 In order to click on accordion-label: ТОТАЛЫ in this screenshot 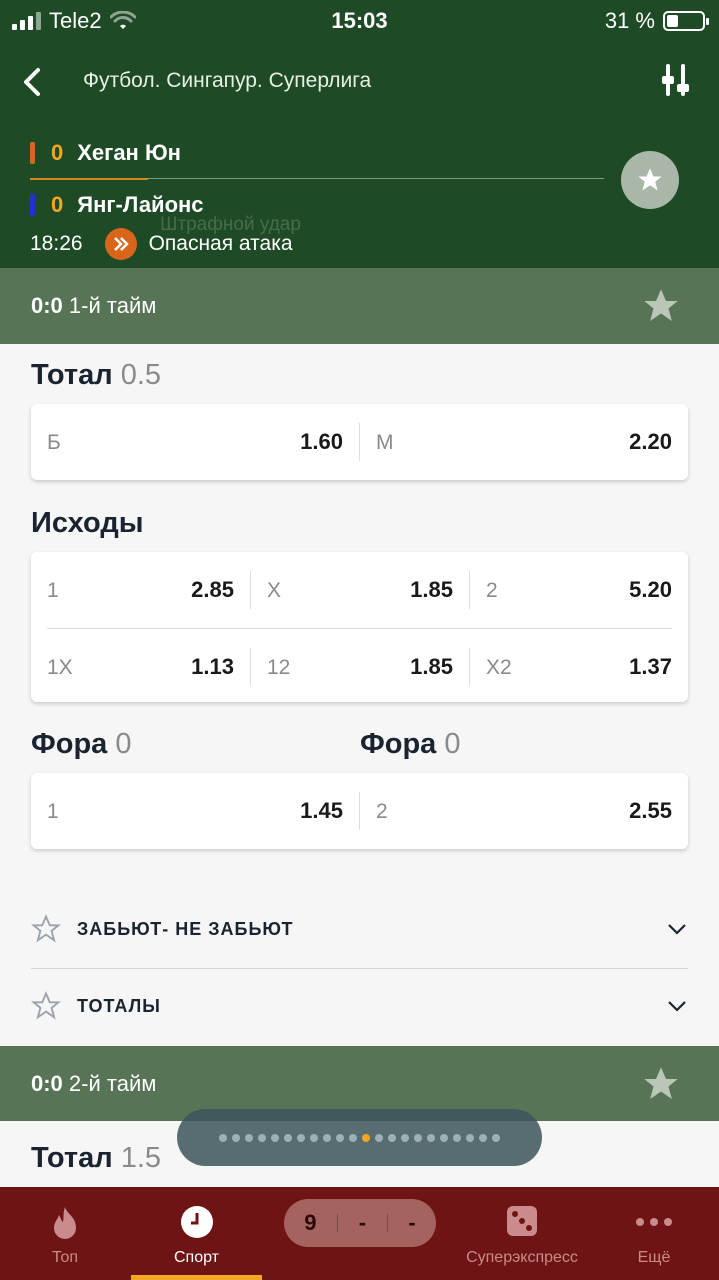, I will do `click(119, 1006)`.